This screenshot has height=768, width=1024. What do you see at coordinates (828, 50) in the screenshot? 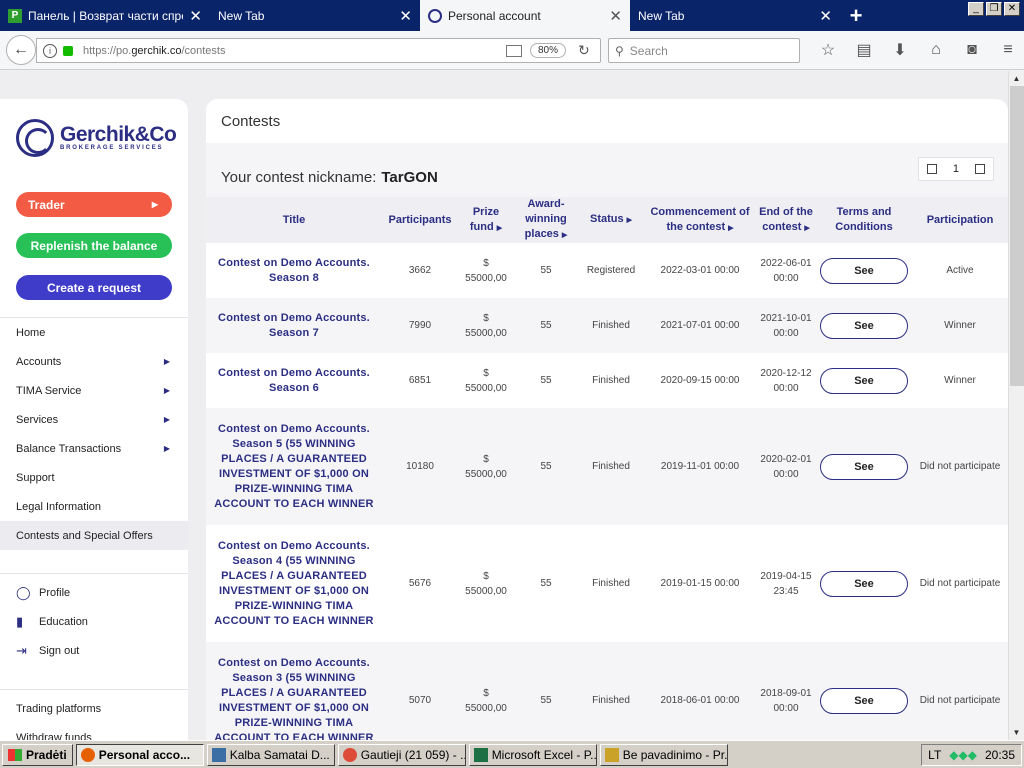
I see `bookmark-star-icon: ☆` at bounding box center [828, 50].